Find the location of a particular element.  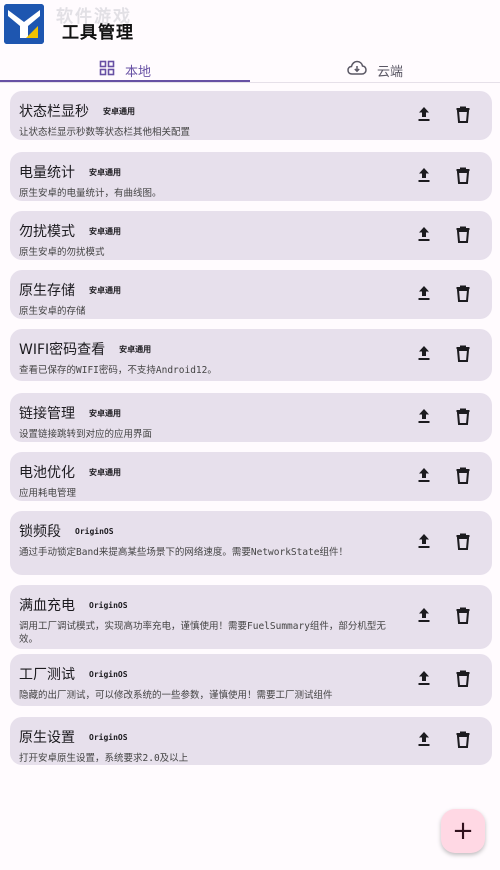

tool-card-text: 原生设置 OriginOS 打开安卓原生设置，系统要求2.0及以上 is located at coordinates (209, 746).